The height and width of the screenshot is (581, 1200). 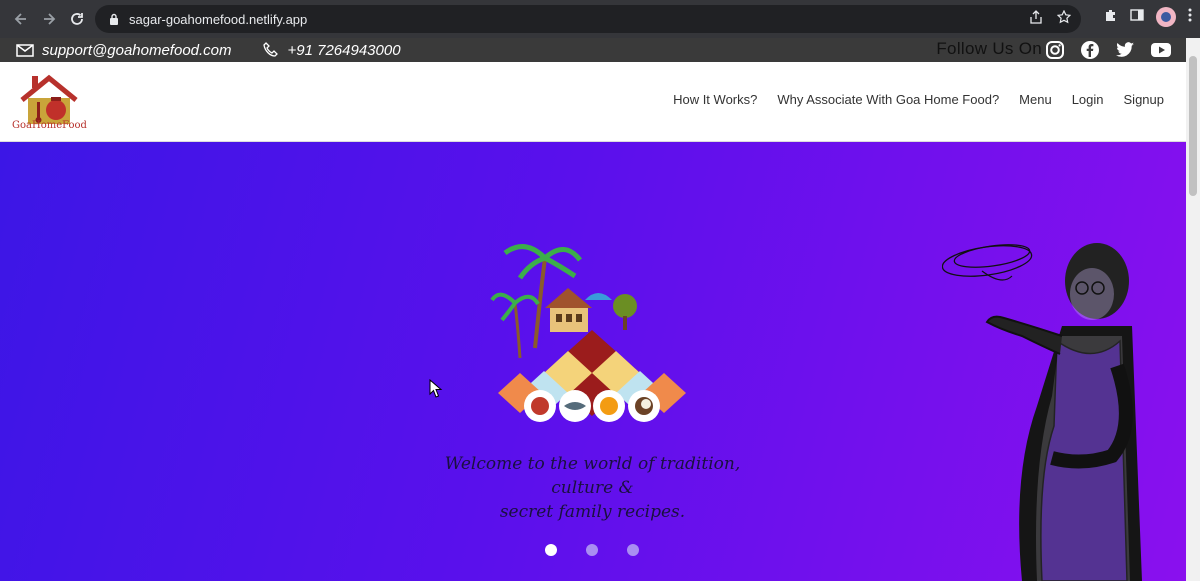 What do you see at coordinates (588, 19) in the screenshot?
I see `address-bar: sagar-goahomefood.netlify.app` at bounding box center [588, 19].